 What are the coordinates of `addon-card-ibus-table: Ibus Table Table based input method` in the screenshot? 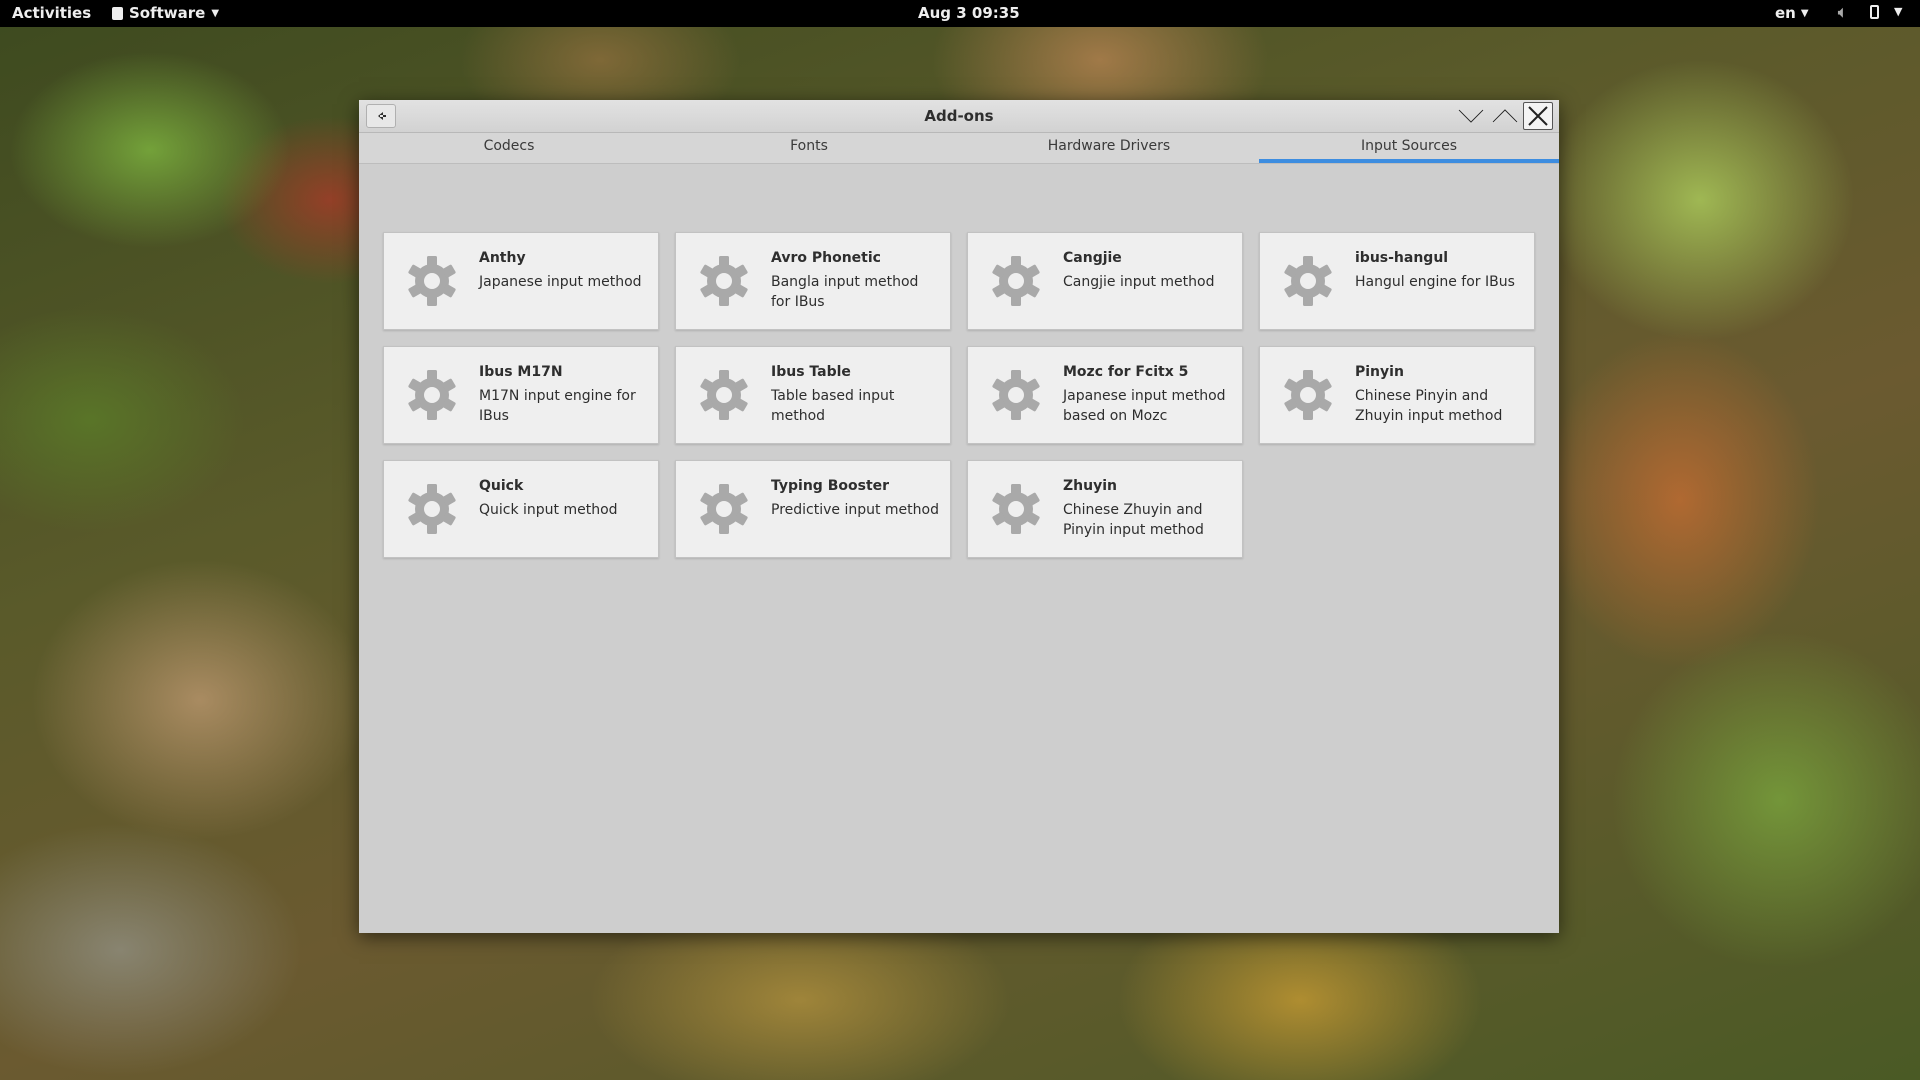 It's located at (813, 395).